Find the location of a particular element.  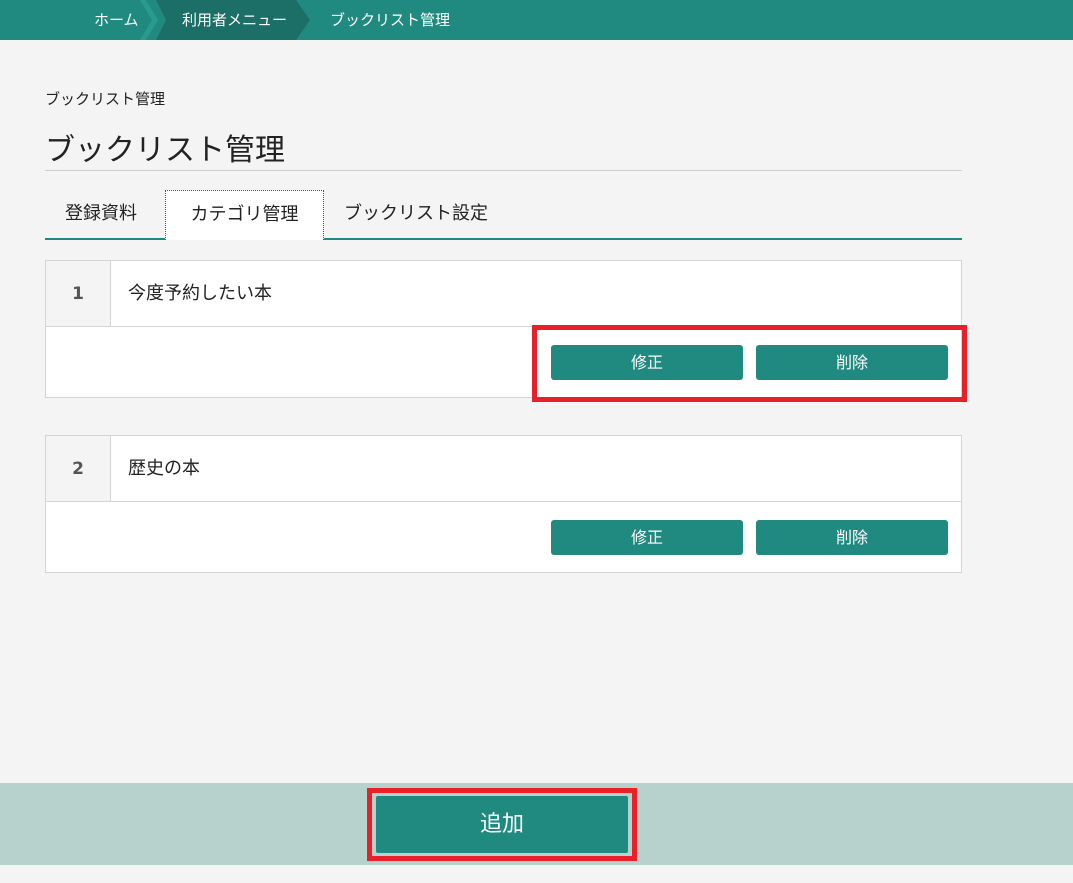

tab-bar: 登録資料 カテゴリ管理 ブックリスト設定 is located at coordinates (503, 215).